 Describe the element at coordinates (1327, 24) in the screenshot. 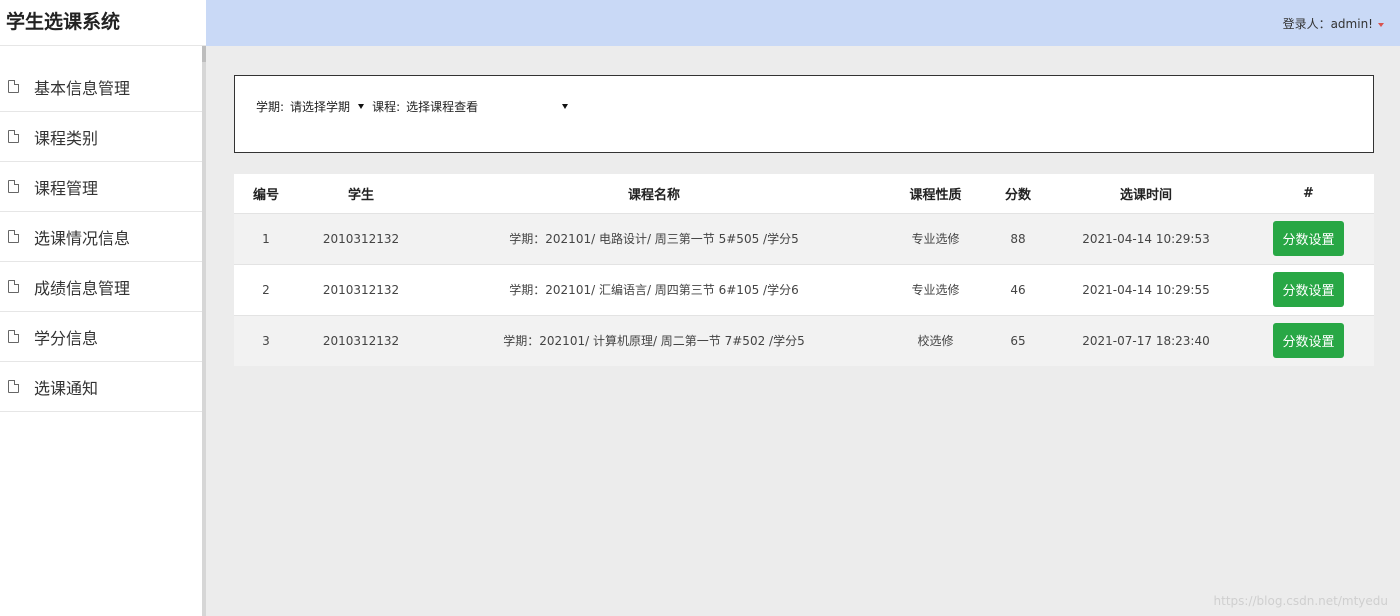

I see `user-label: 登录人：admin!` at that location.